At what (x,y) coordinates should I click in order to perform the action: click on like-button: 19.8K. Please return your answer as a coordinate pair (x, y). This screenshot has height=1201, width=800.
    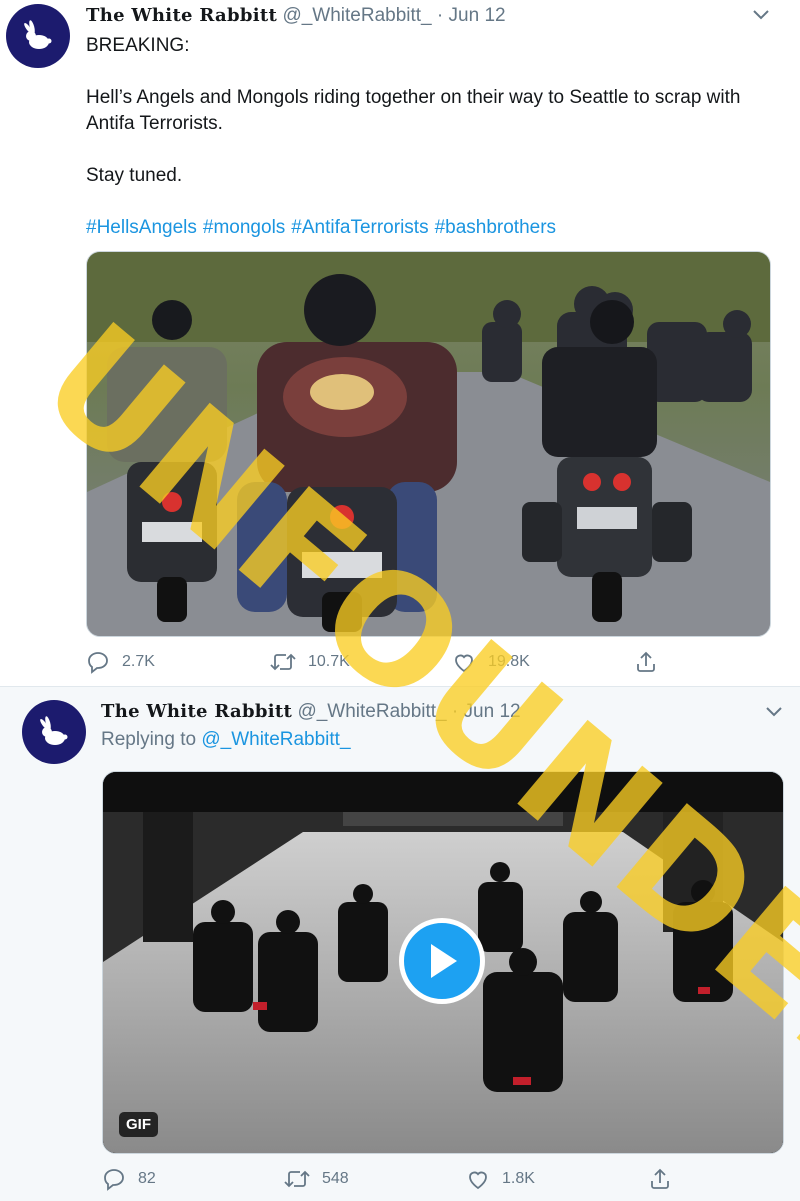
    Looking at the image, I should click on (491, 662).